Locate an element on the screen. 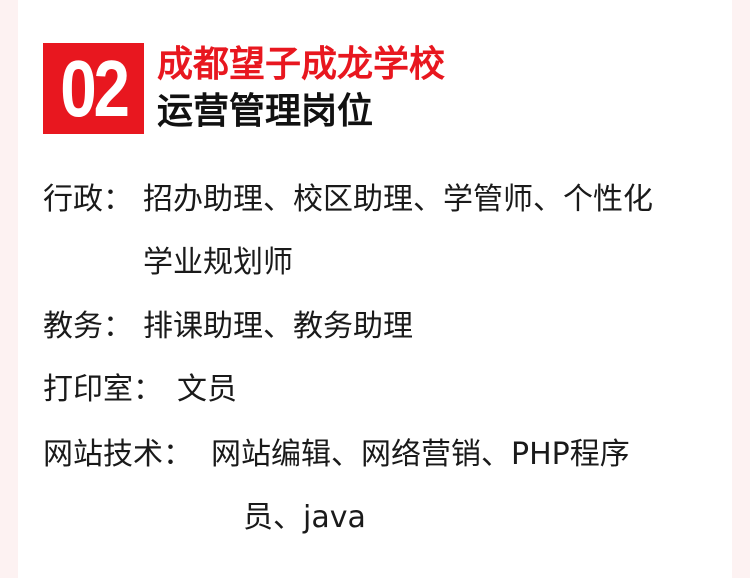 This screenshot has height=578, width=750. badge-number: 02 is located at coordinates (95, 88).